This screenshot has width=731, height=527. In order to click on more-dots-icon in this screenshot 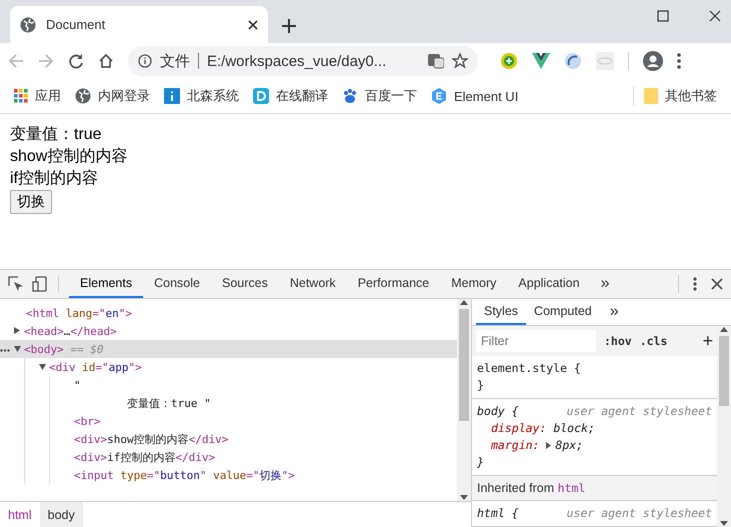, I will do `click(5, 350)`.